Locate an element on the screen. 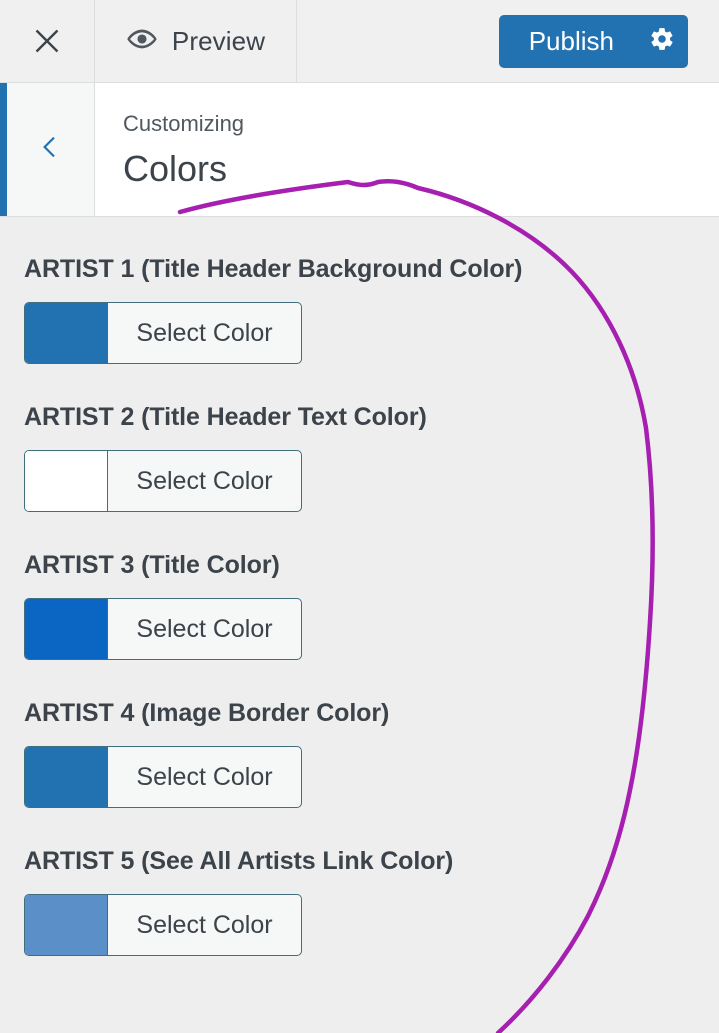 The image size is (719, 1033). color-picker-artist-1: Select Color is located at coordinates (163, 333).